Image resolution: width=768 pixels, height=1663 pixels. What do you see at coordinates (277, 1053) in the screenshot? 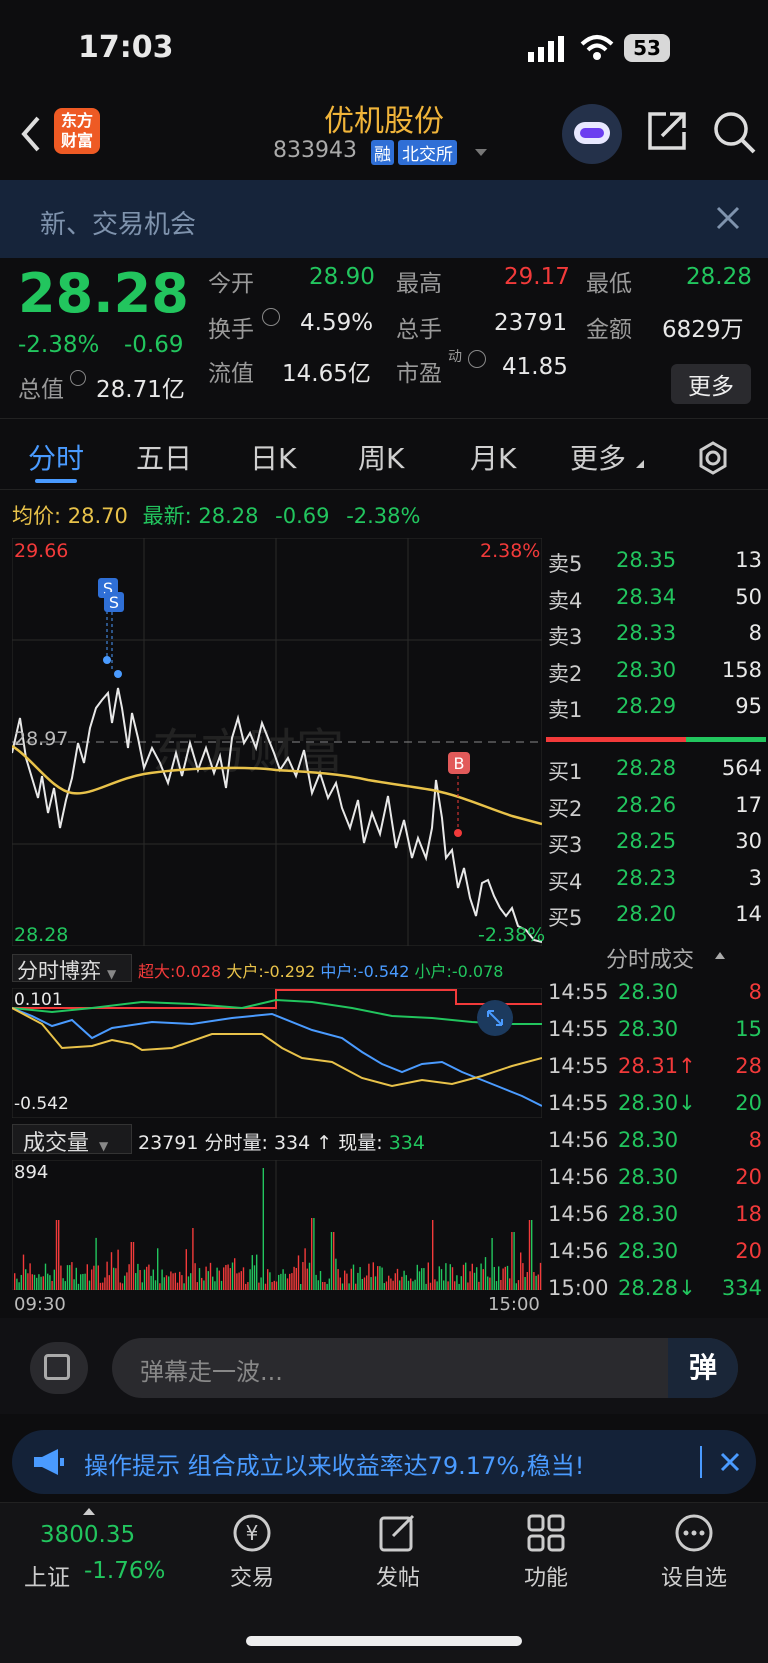
I see `game-indicator-chart` at bounding box center [277, 1053].